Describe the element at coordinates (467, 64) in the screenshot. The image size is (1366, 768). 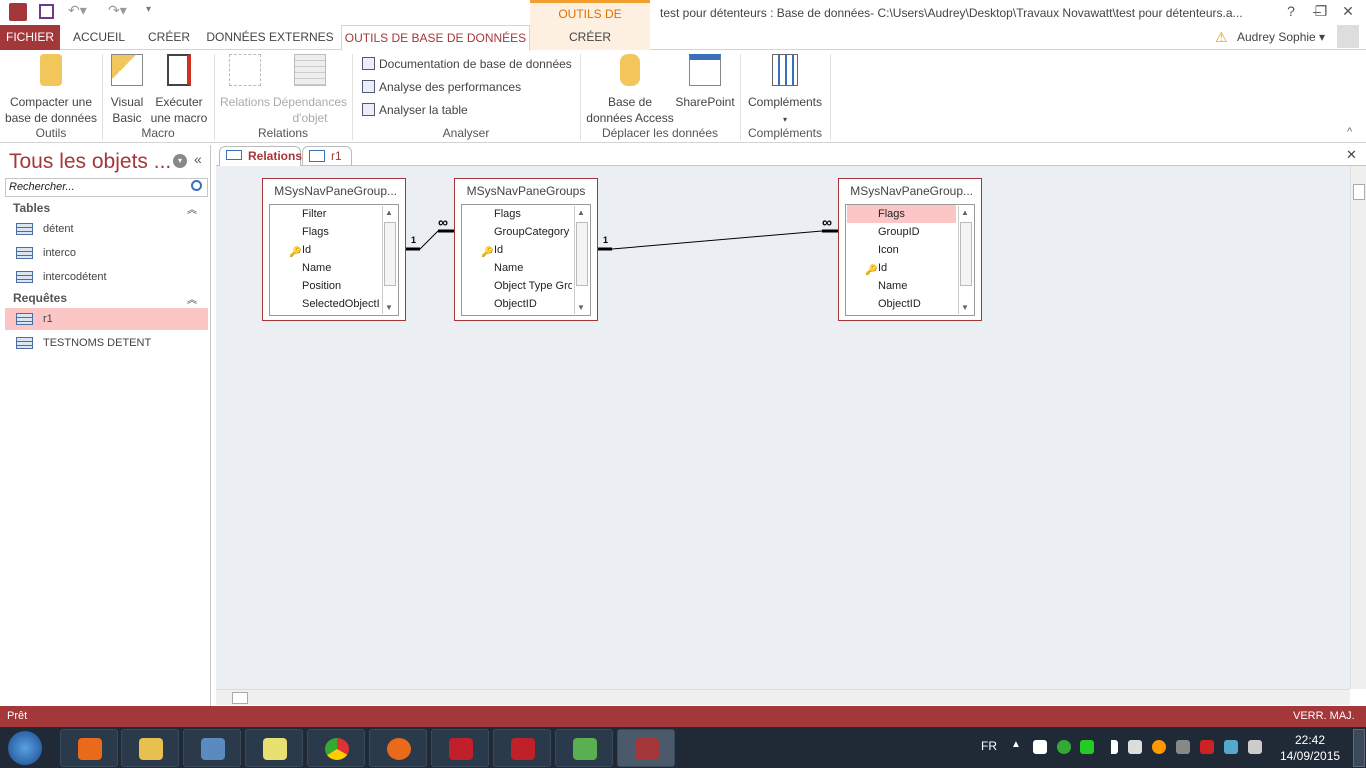
I see `database-documenter-button: Documentation de base de données` at that location.